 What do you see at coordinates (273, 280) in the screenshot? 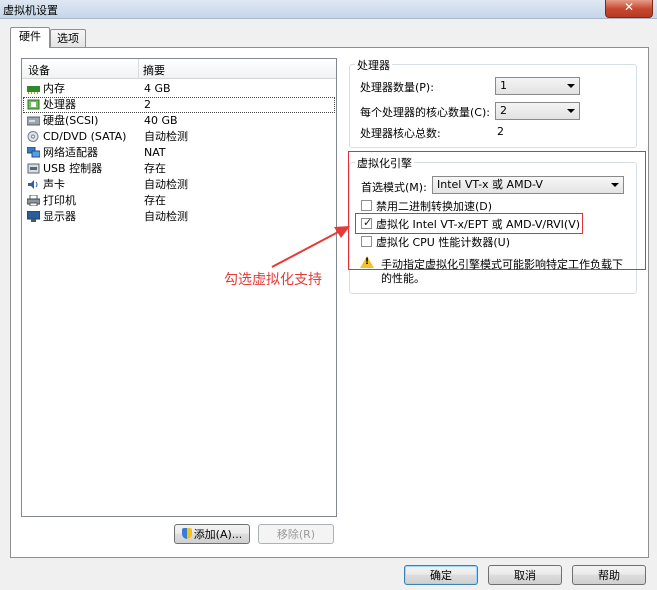
I see `annotation-text: 勾选虚拟化支持` at bounding box center [273, 280].